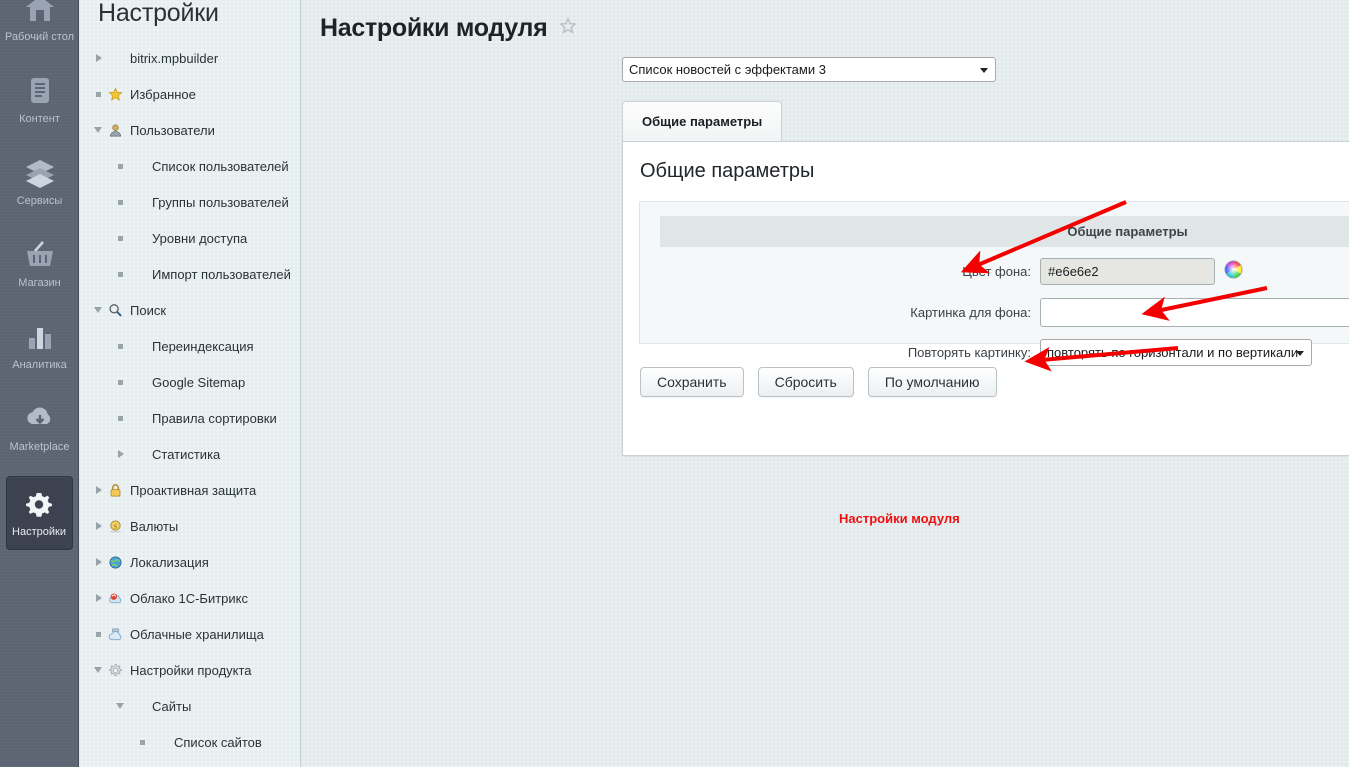 This screenshot has width=1349, height=767. I want to click on tree-item-product-settings: Настройки продукта, so click(190, 670).